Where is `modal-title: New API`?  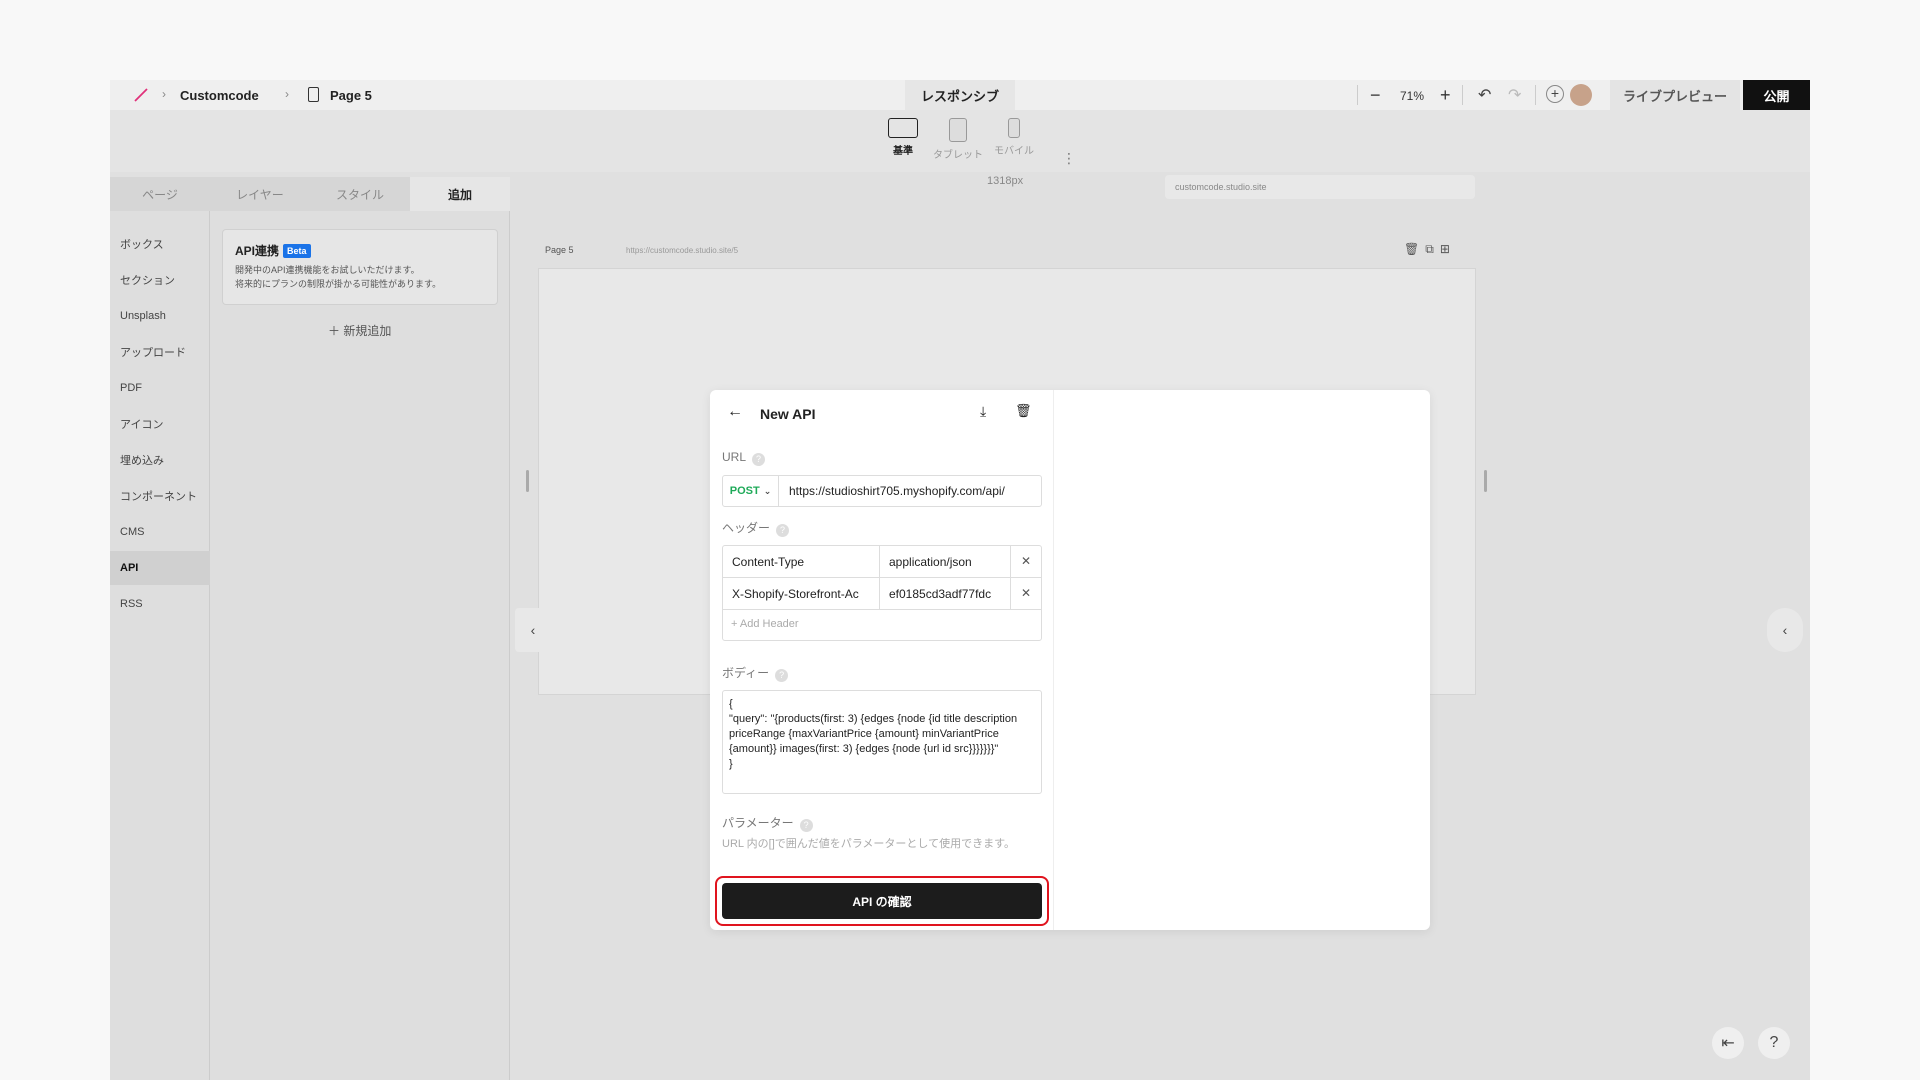
modal-title: New API is located at coordinates (788, 414).